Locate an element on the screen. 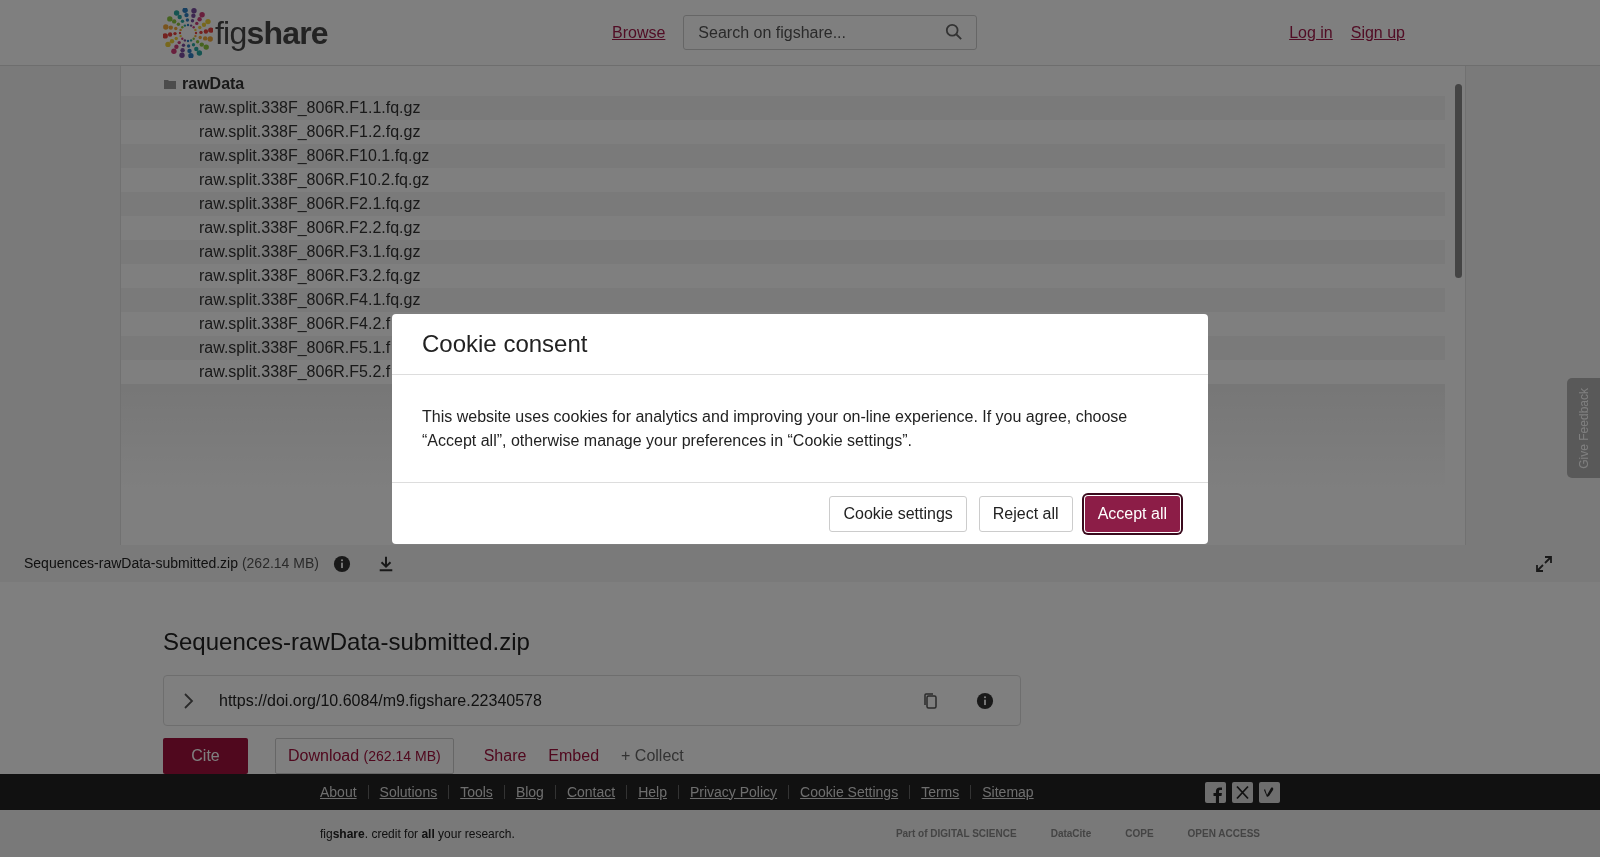 This screenshot has width=1600, height=857. logo-icon is located at coordinates (188, 32).